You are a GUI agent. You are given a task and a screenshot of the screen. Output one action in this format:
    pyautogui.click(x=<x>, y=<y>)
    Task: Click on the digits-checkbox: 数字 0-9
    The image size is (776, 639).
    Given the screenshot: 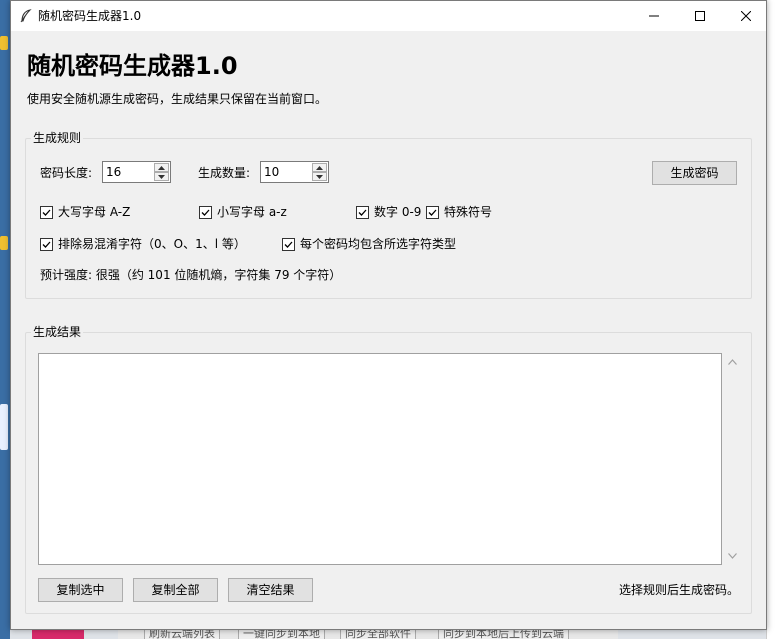 What is the action you would take?
    pyautogui.click(x=388, y=212)
    